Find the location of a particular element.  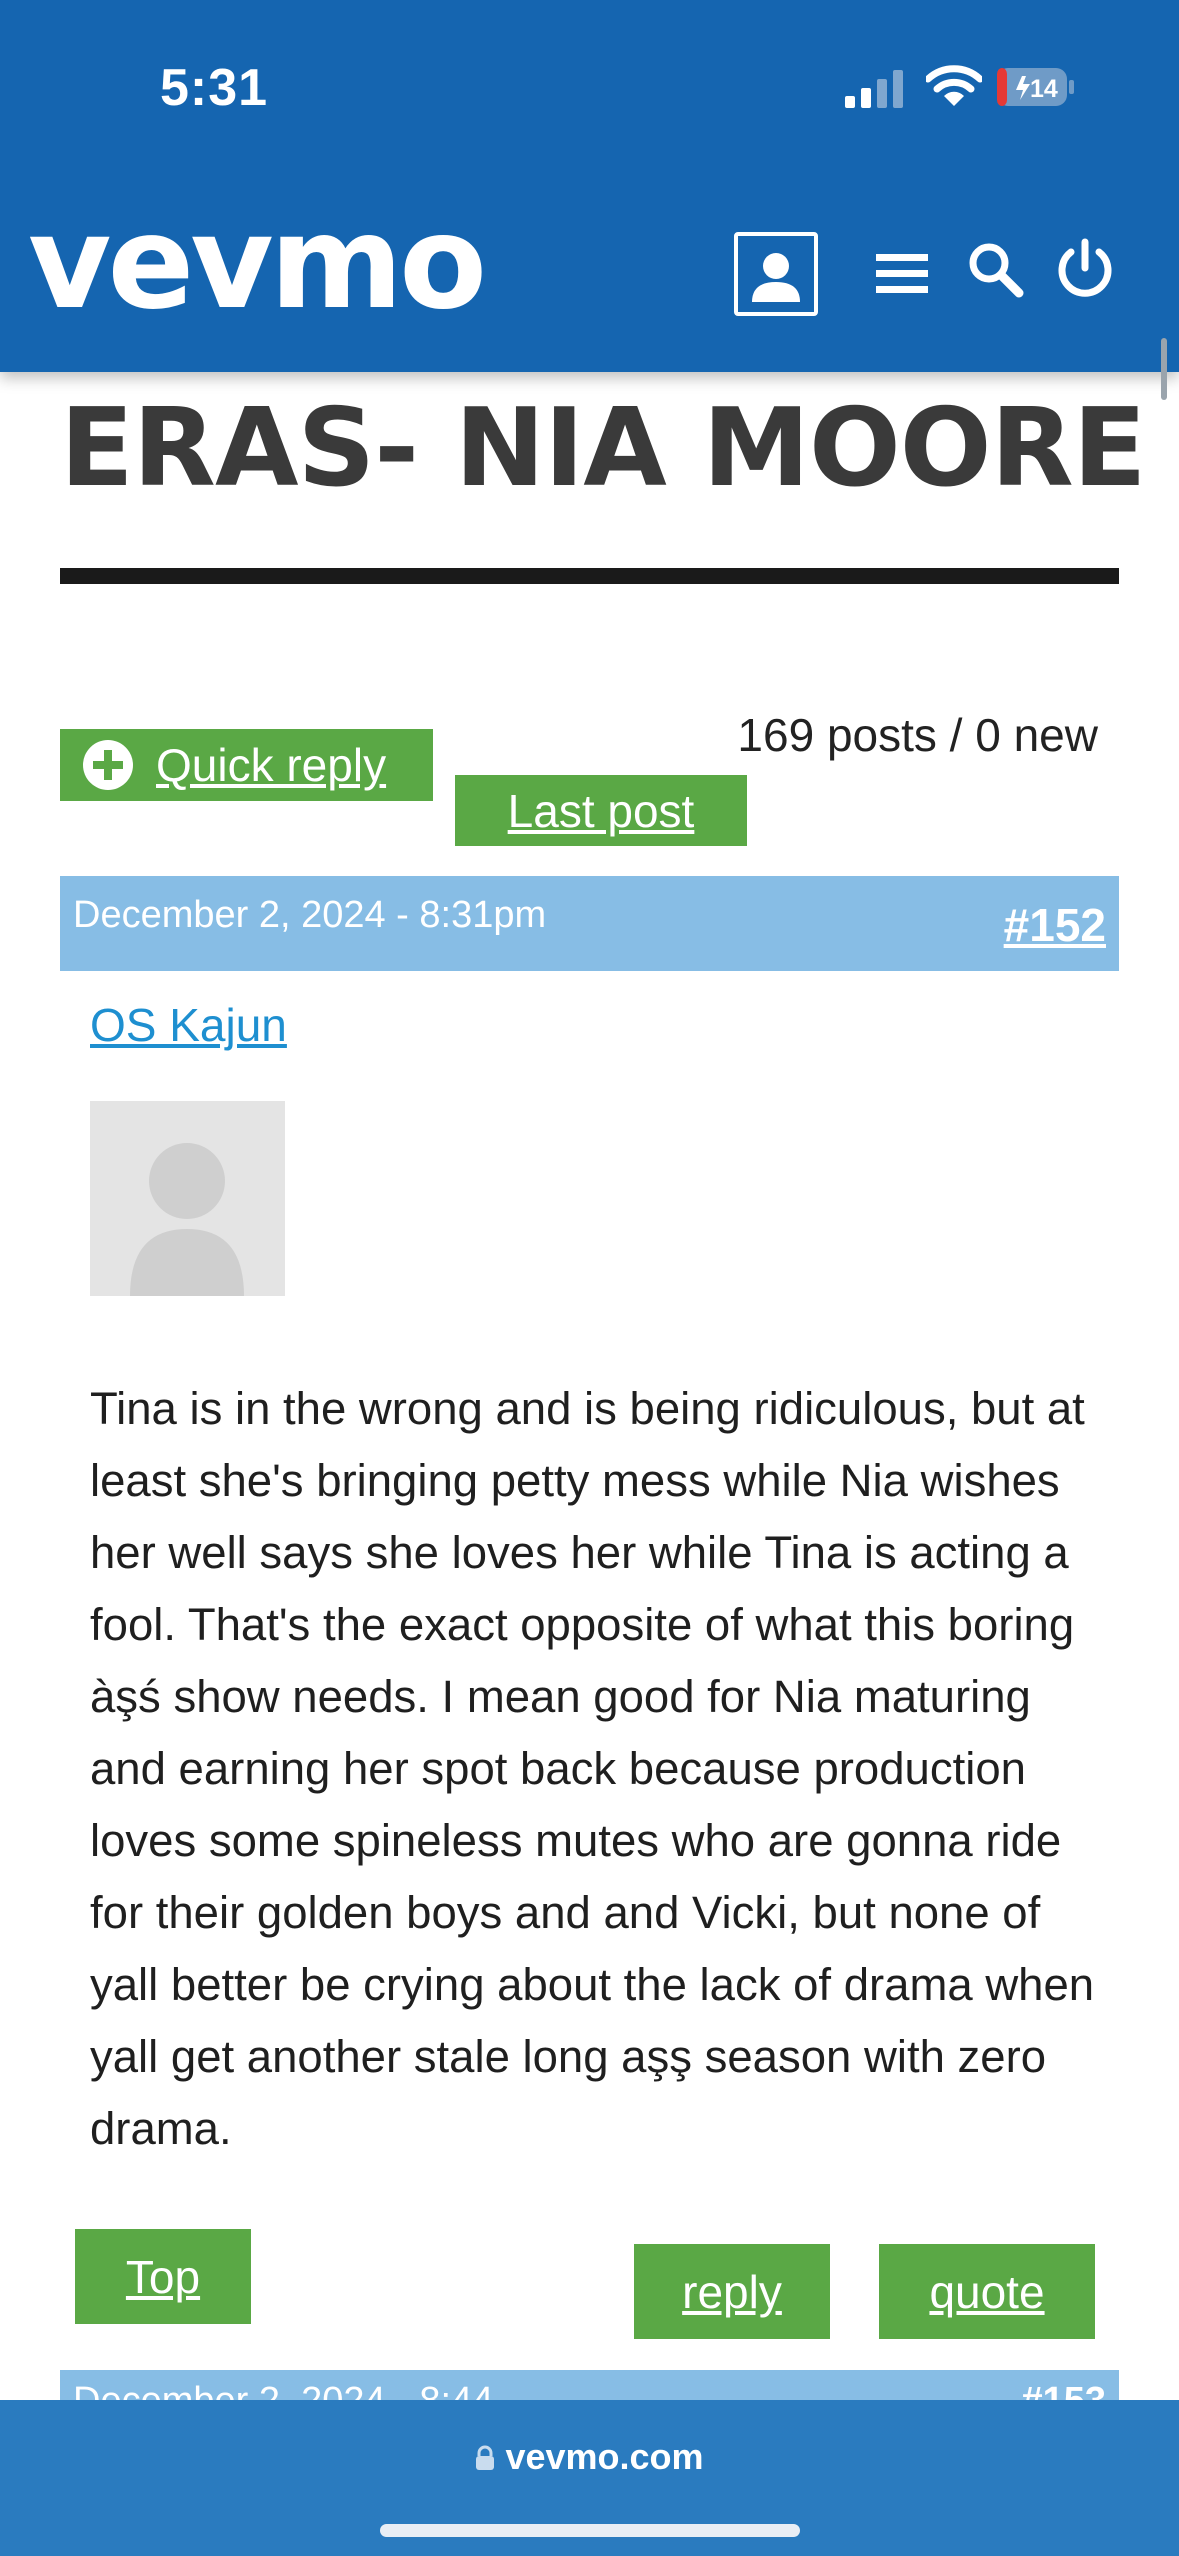

status-time: 5:31 is located at coordinates (214, 88).